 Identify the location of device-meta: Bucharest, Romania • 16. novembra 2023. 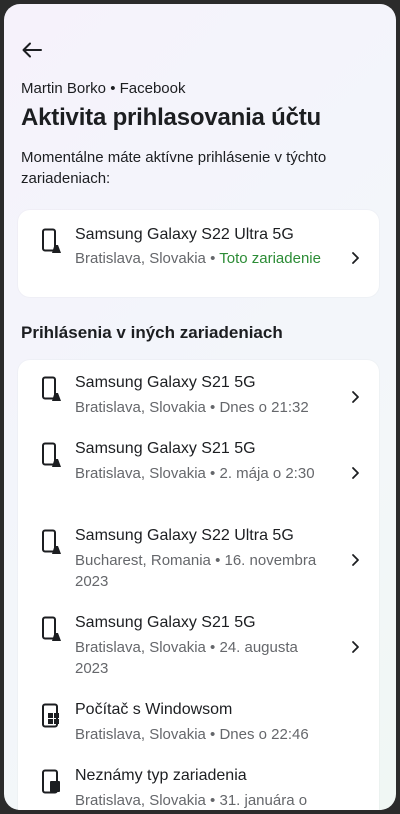
(196, 571).